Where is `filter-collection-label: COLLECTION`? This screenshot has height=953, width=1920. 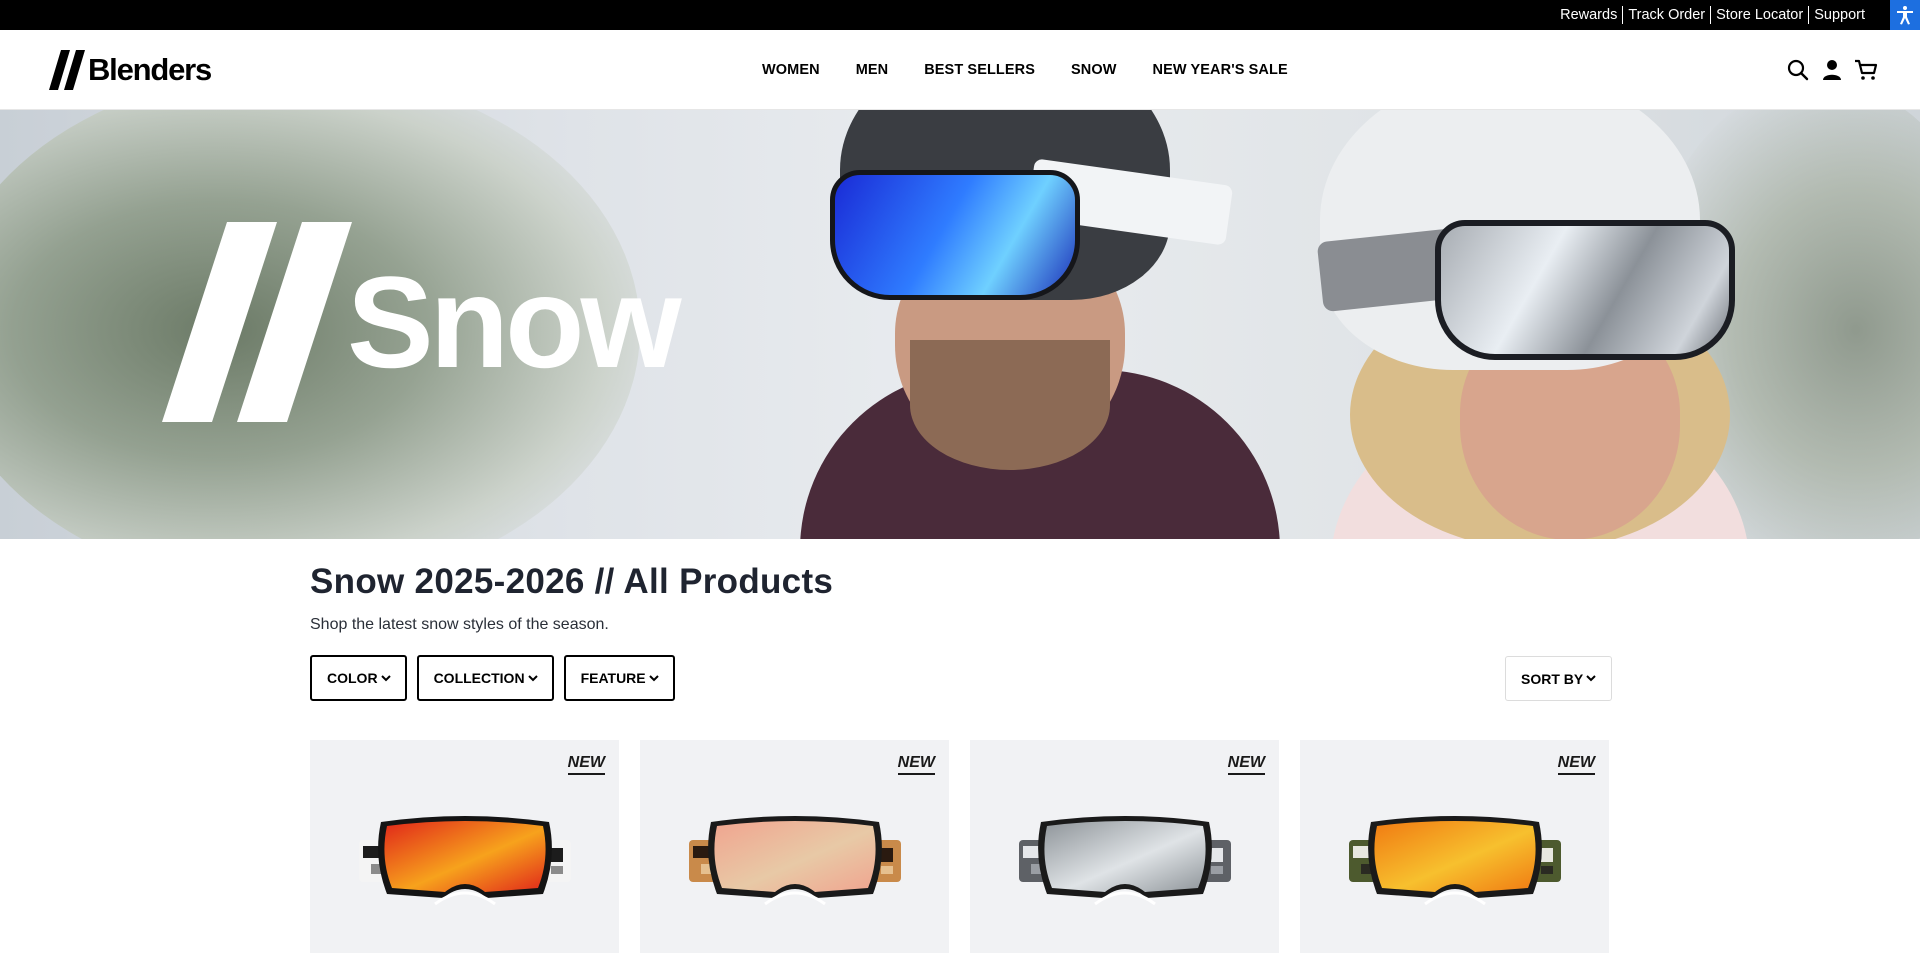
filter-collection-label: COLLECTION is located at coordinates (479, 678).